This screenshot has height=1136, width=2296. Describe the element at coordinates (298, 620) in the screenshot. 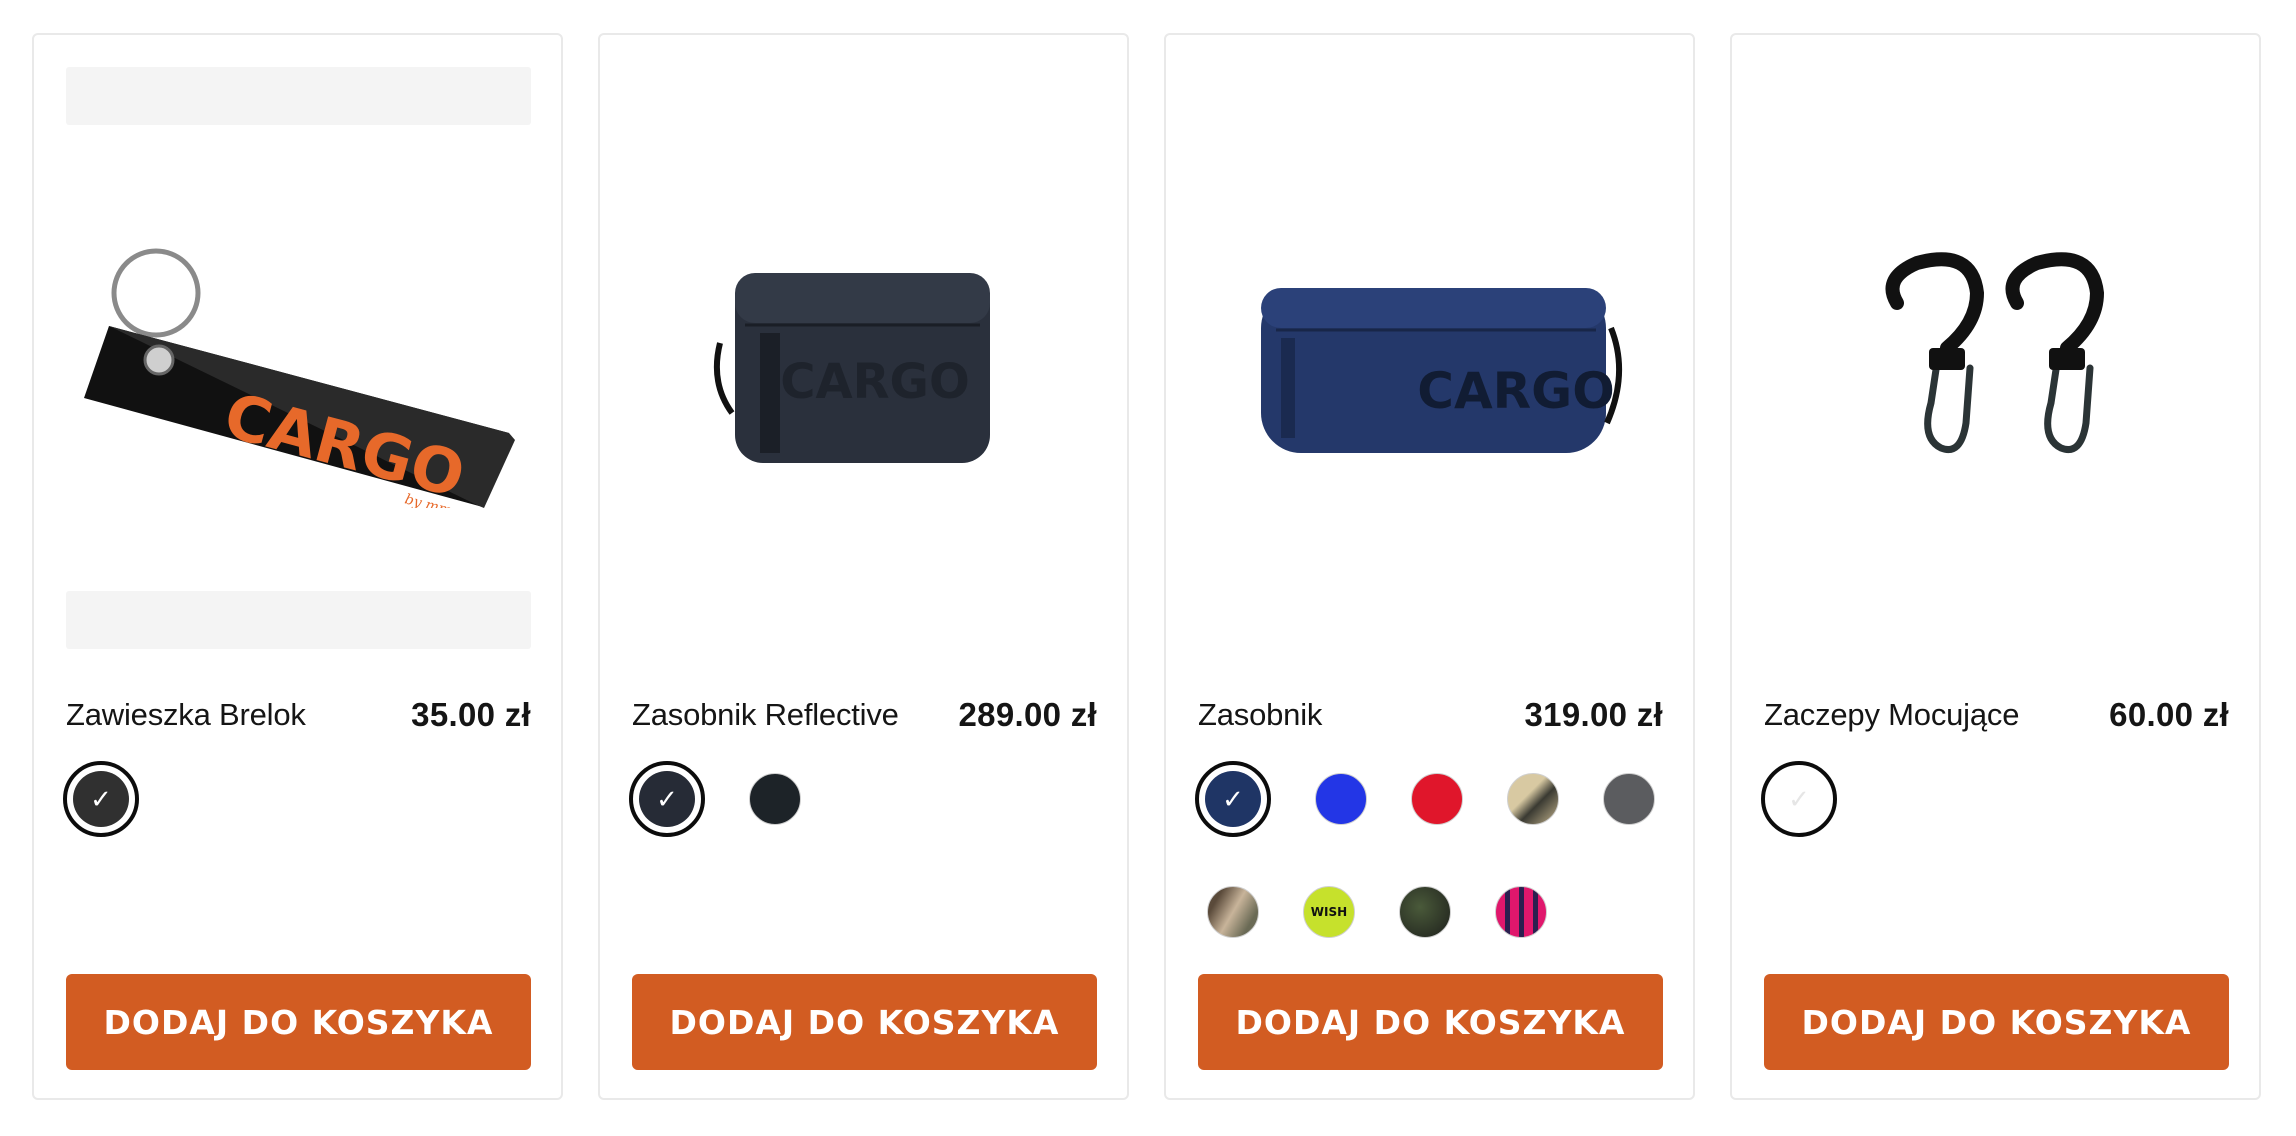

I see `image-placeholder-bottom` at that location.